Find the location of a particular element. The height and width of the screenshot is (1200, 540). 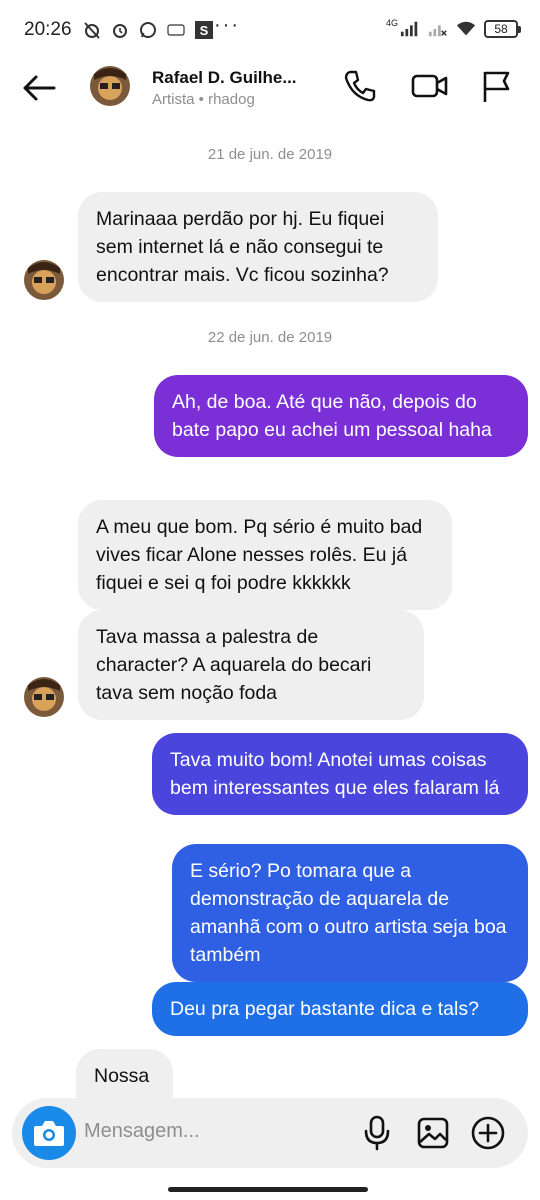

gallery-icon is located at coordinates (433, 1133).